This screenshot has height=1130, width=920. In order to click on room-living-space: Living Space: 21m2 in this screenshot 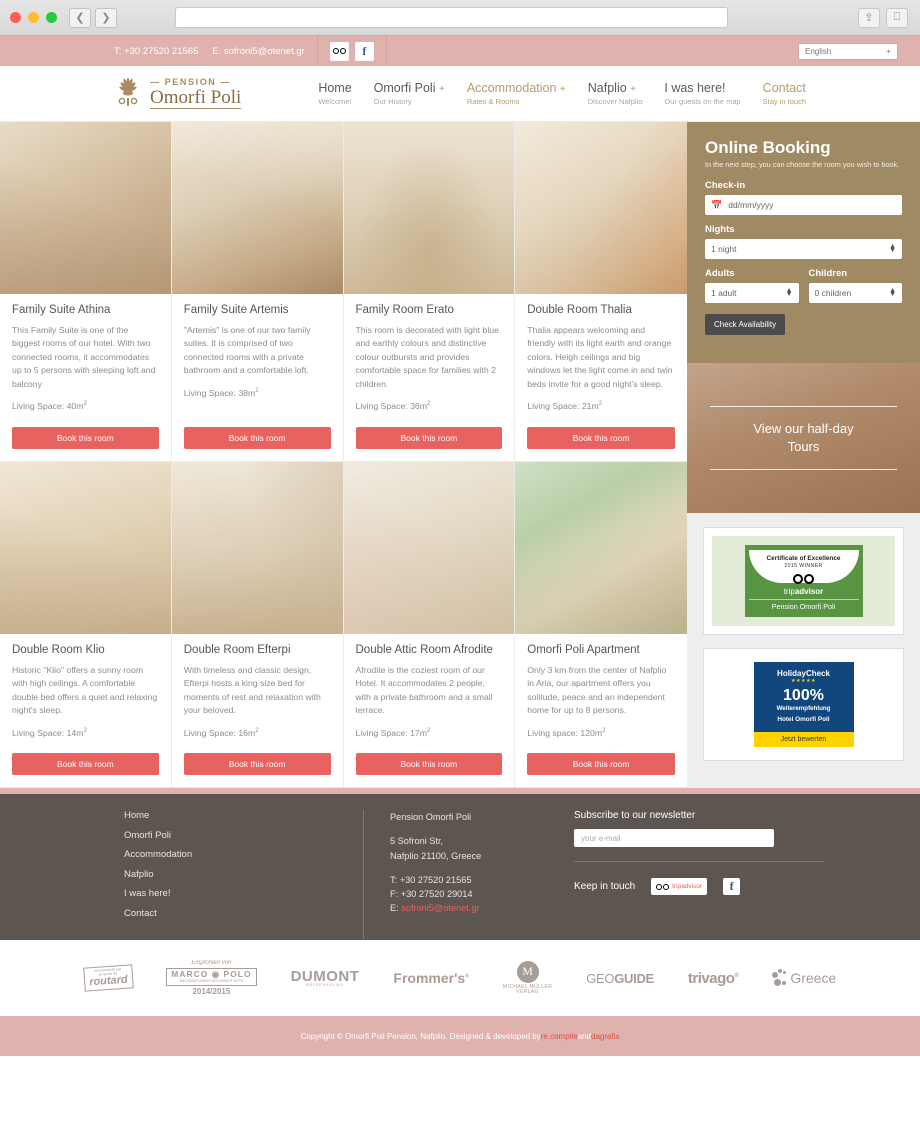, I will do `click(565, 406)`.